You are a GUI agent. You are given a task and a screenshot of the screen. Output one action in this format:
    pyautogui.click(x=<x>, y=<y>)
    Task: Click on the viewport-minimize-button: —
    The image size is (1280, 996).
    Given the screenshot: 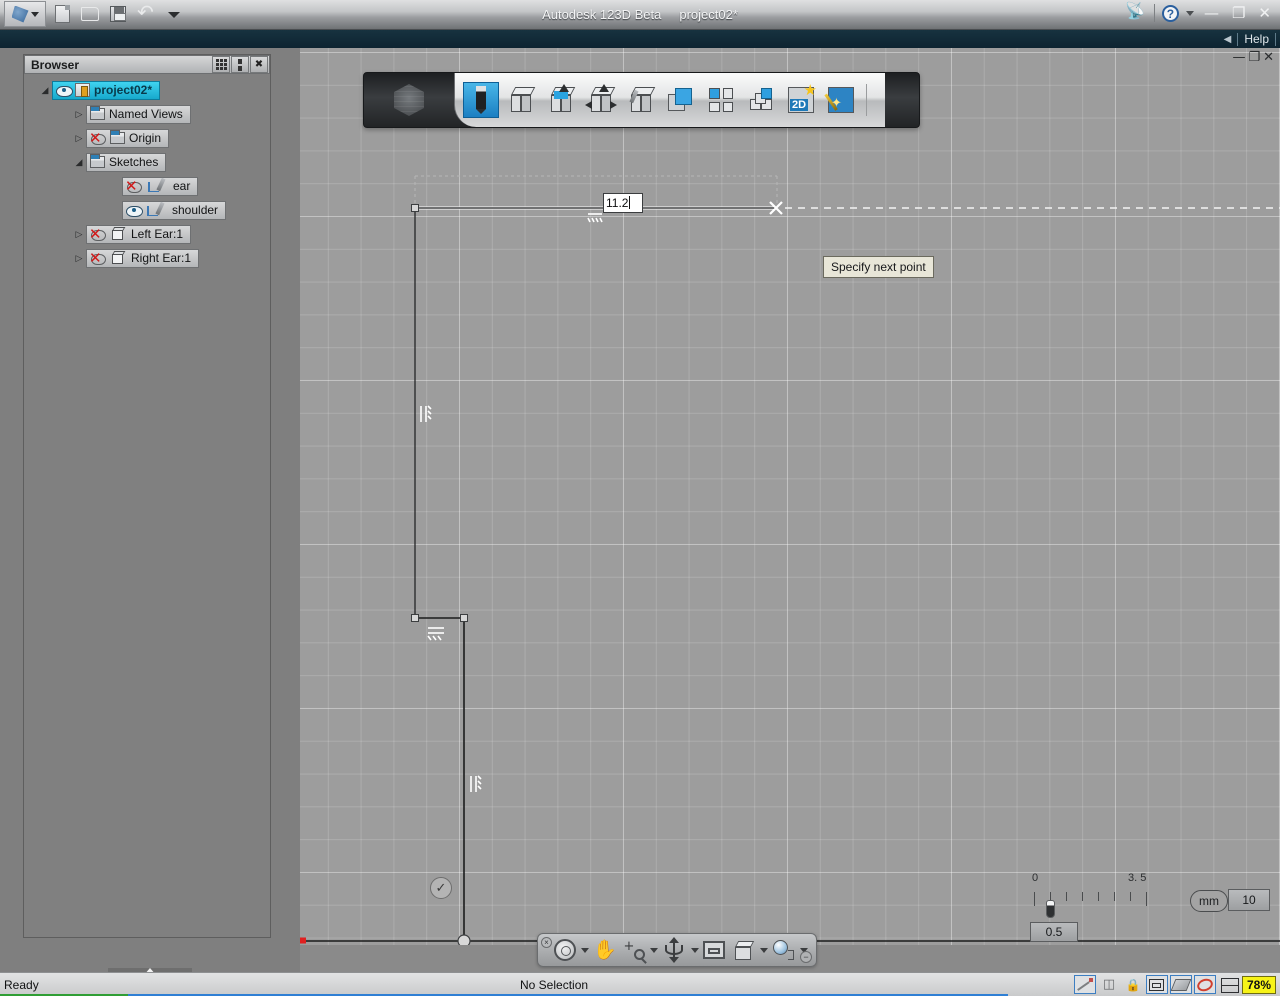 What is the action you would take?
    pyautogui.click(x=1238, y=57)
    